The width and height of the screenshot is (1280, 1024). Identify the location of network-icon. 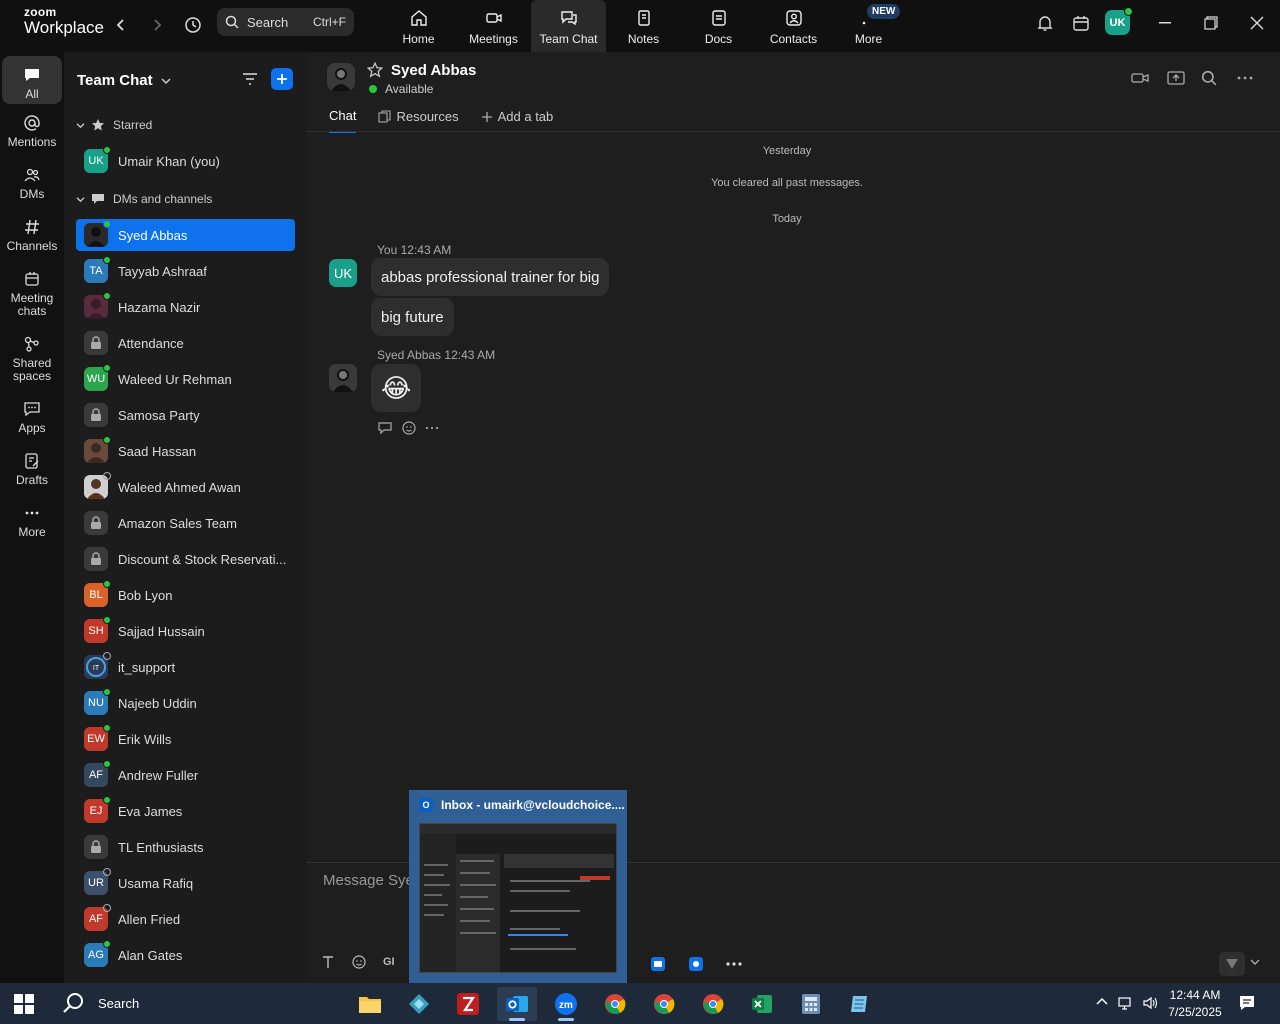
(1126, 1003).